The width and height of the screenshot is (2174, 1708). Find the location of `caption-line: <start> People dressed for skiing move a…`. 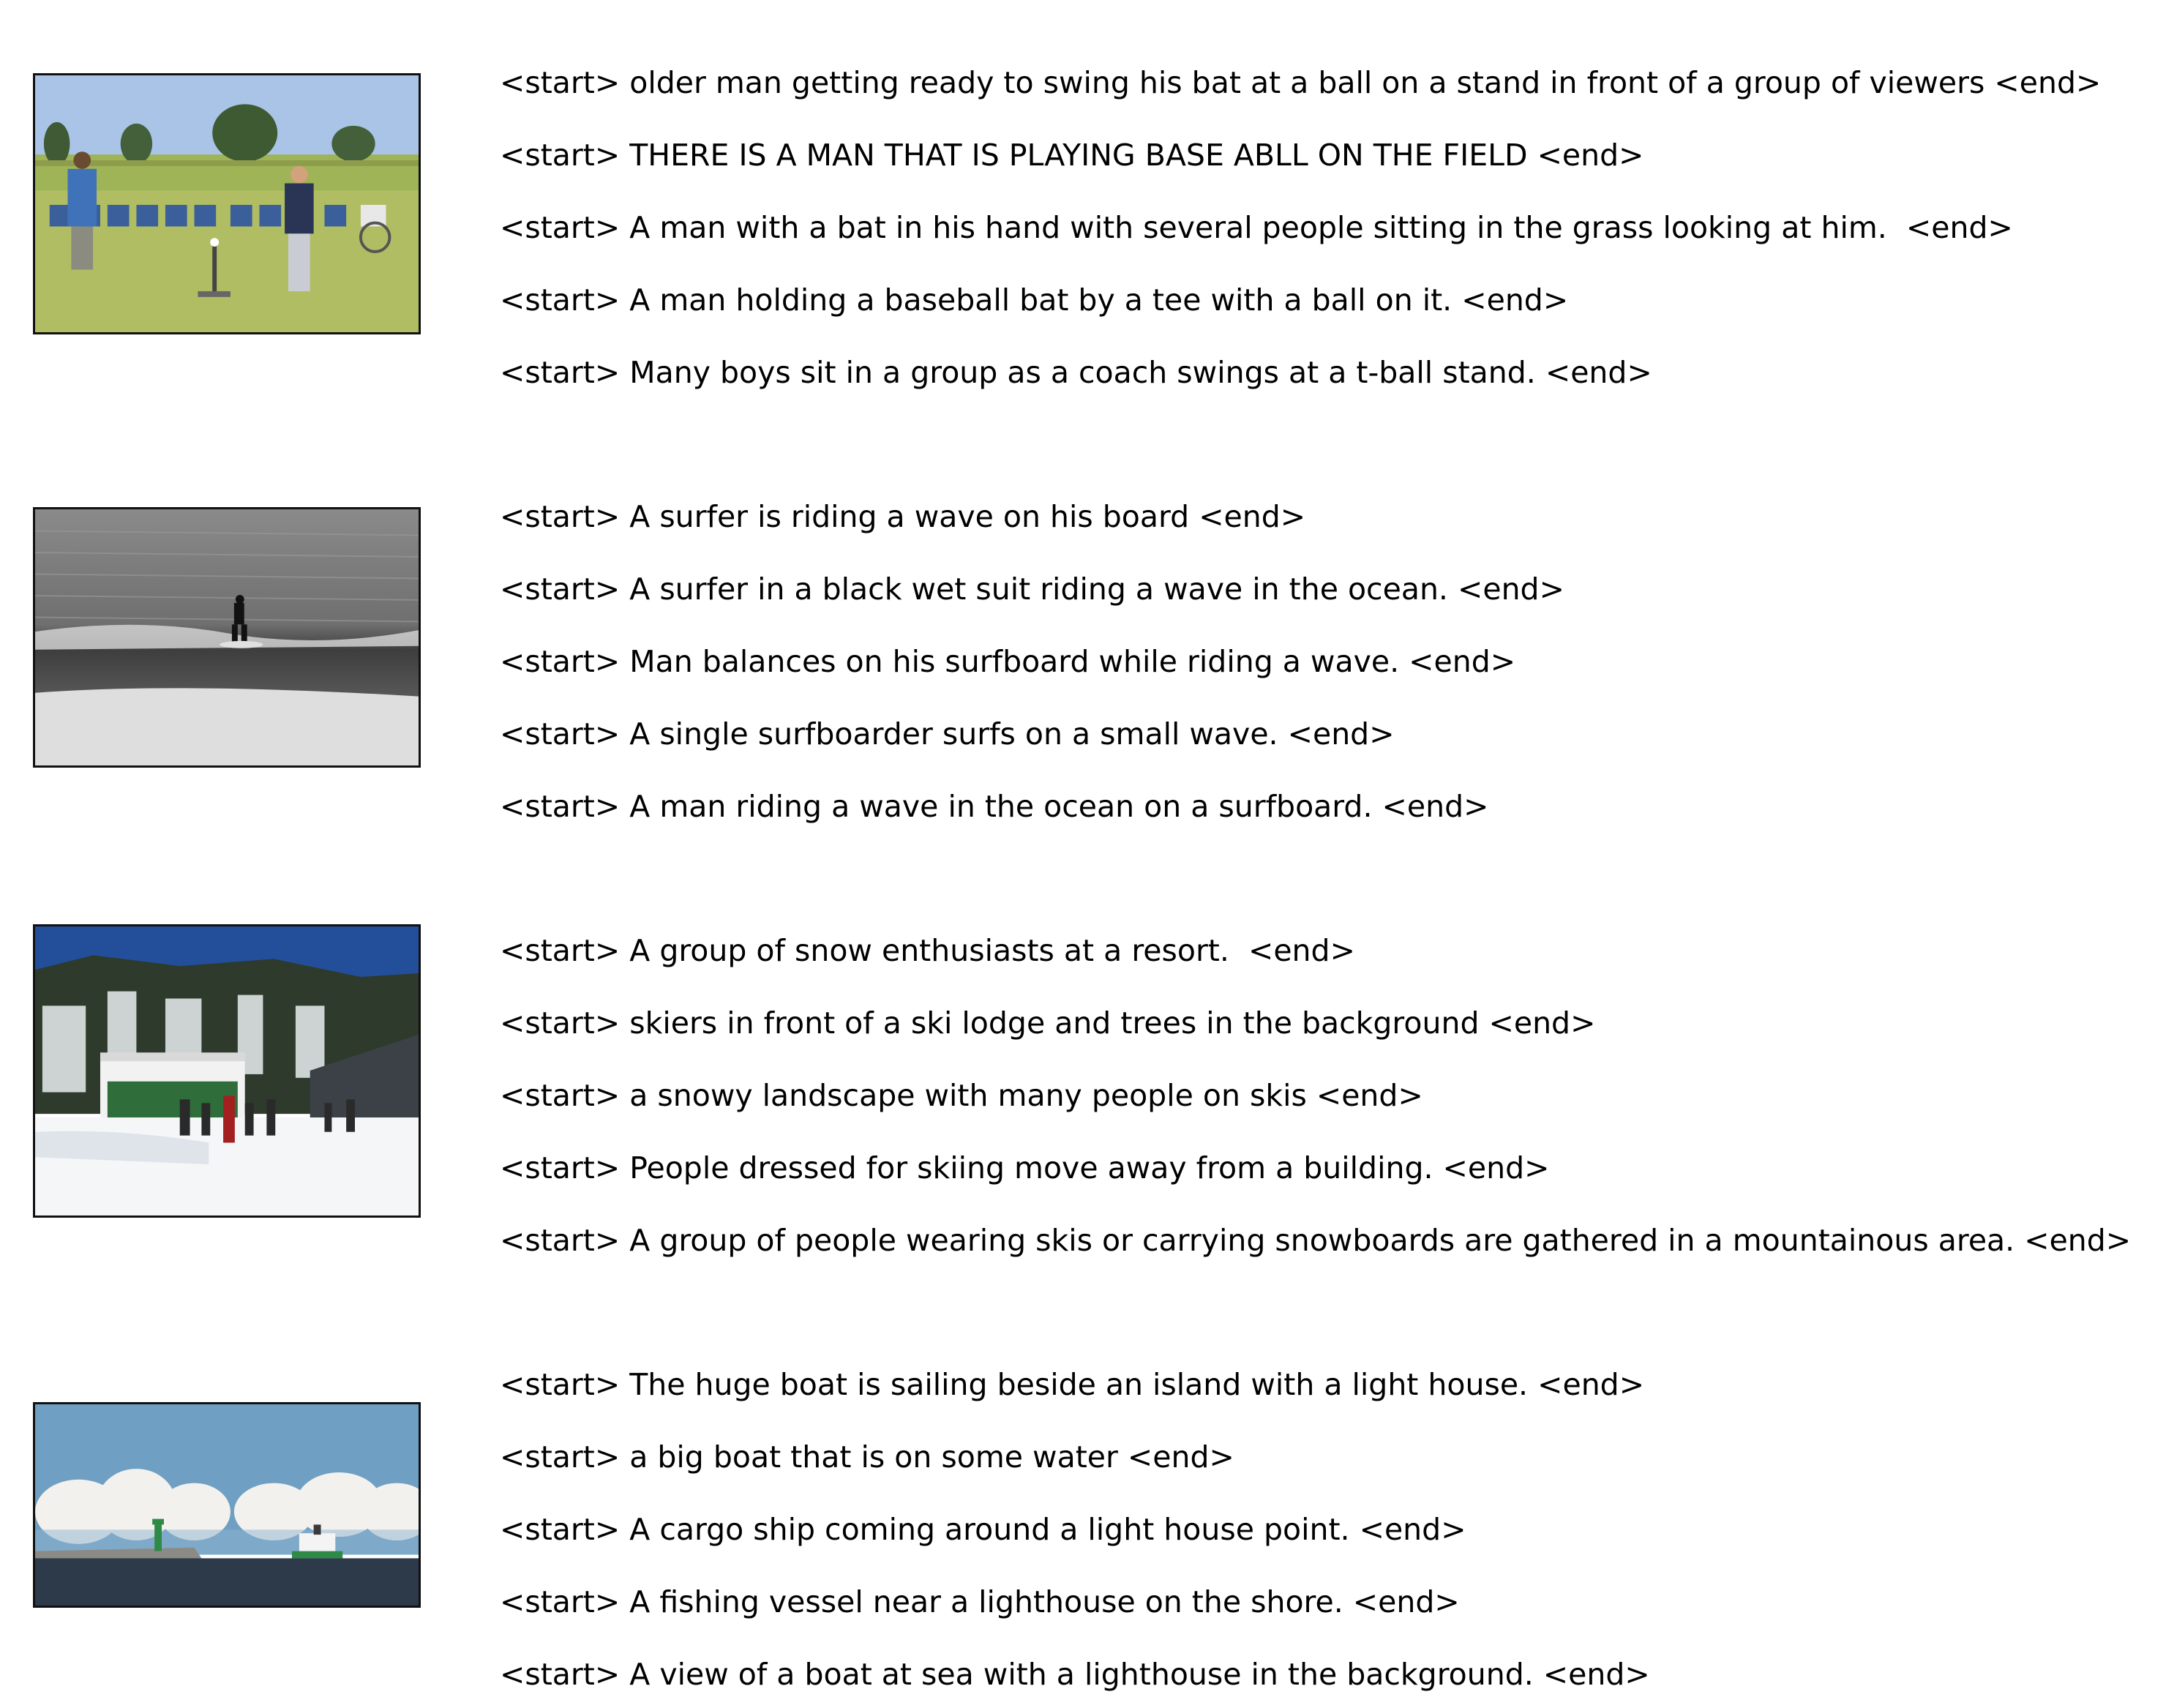

caption-line: <start> People dressed for skiing move a… is located at coordinates (1025, 1168).